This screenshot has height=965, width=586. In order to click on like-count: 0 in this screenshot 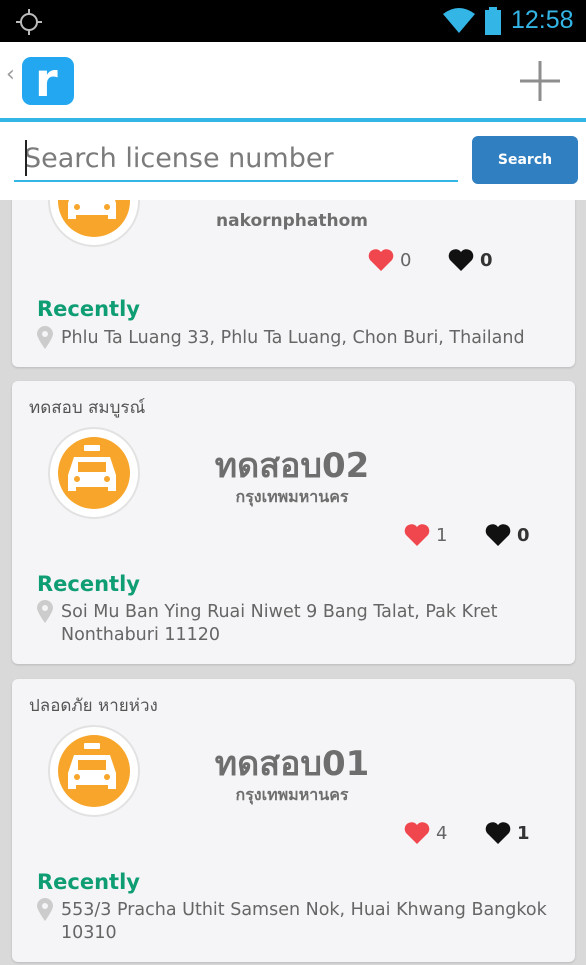, I will do `click(406, 260)`.